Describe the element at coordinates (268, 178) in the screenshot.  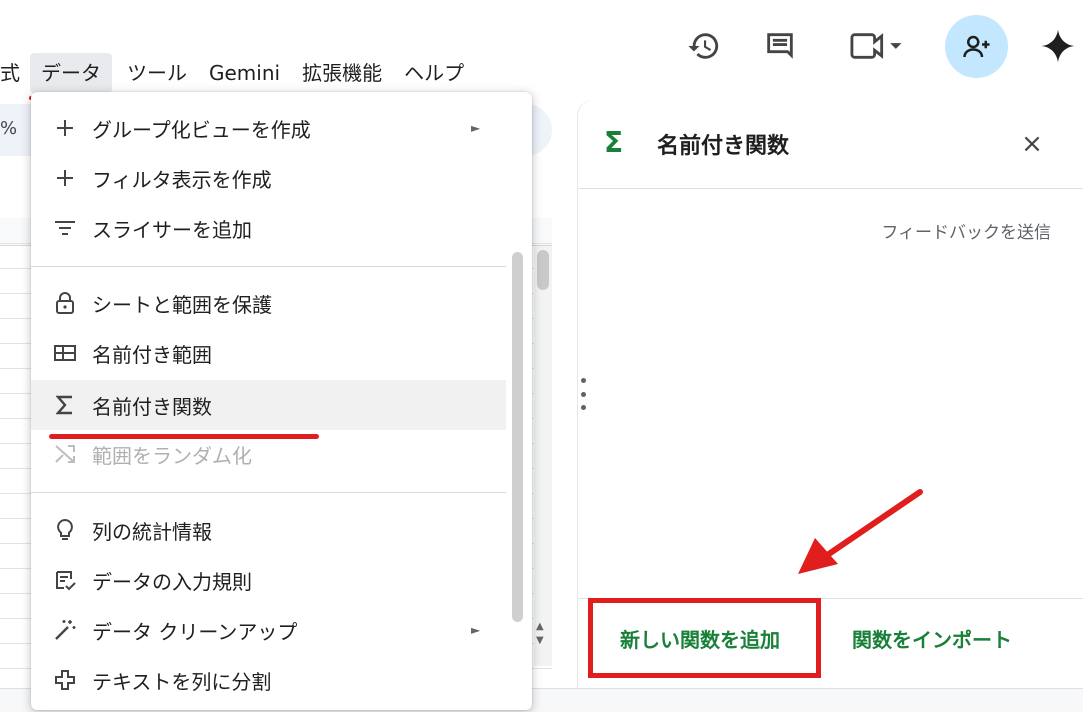
I see `menu-item-create-filter-view: フィルタ表示を作成` at that location.